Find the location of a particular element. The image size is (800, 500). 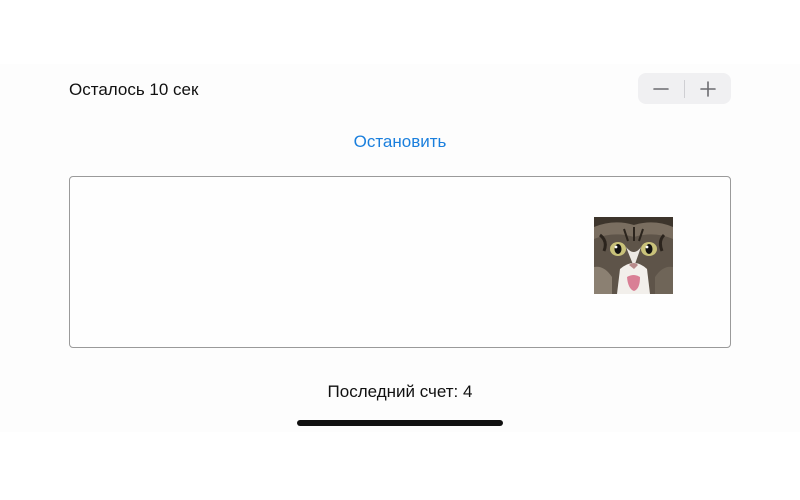

home-indicator is located at coordinates (400, 423).